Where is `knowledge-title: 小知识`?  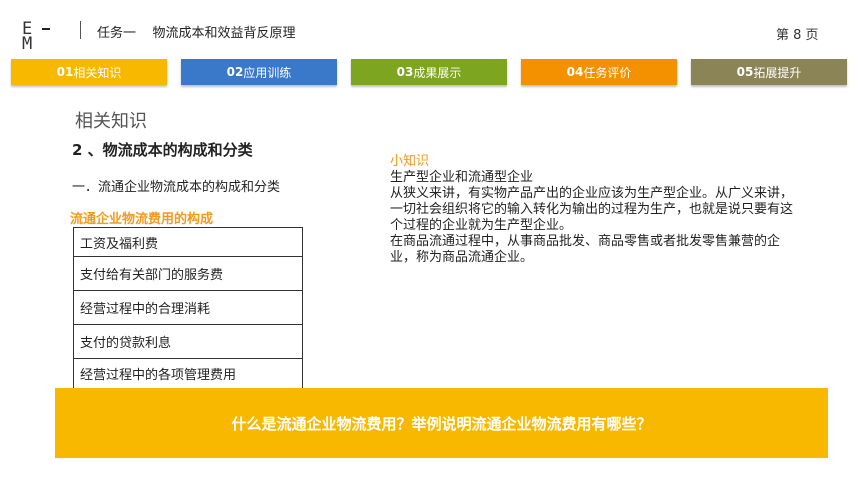
knowledge-title: 小知识 is located at coordinates (410, 161).